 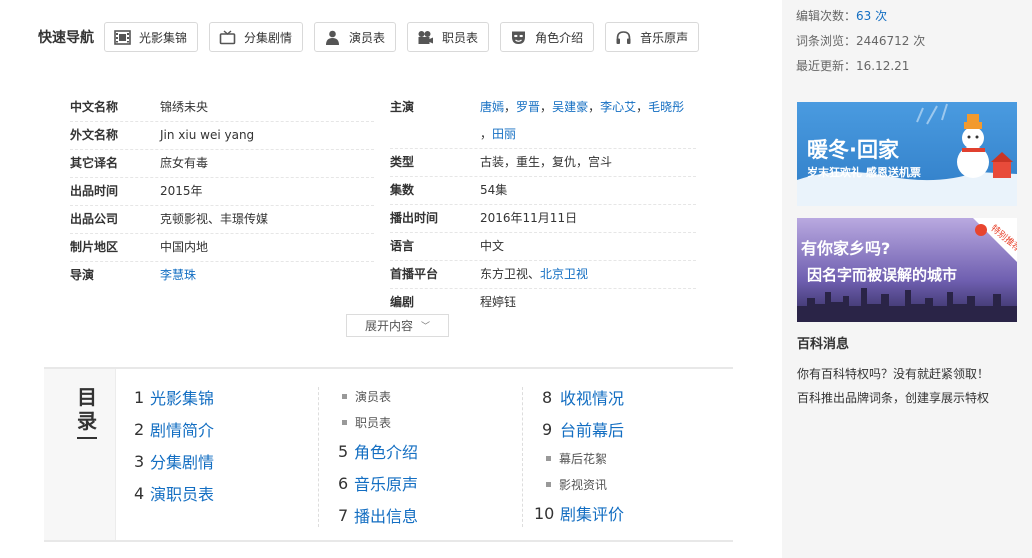 What do you see at coordinates (184, 107) in the screenshot?
I see `info-value: 锦绣未央` at bounding box center [184, 107].